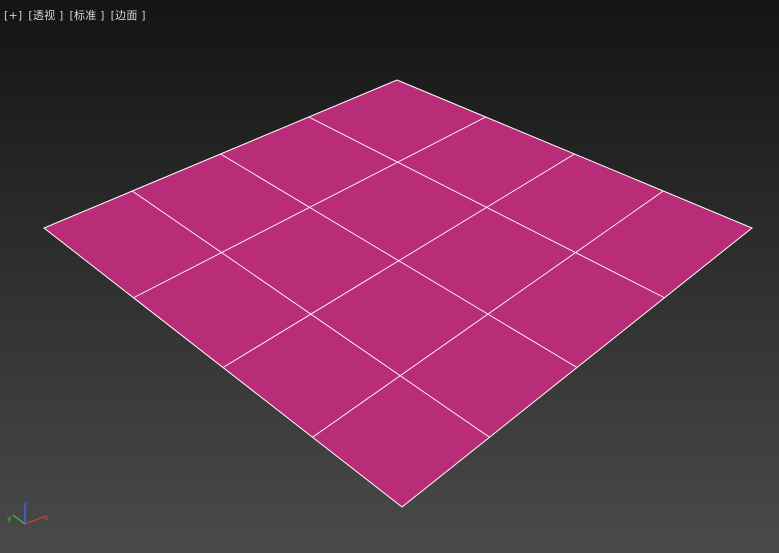  Describe the element at coordinates (35, 520) in the screenshot. I see `axis-x-line` at that location.